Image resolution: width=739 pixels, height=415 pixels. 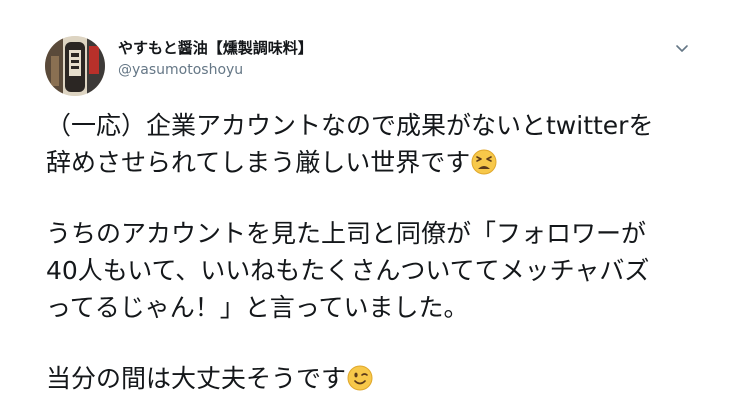 I want to click on tweet-paragraph: 当分の間は大丈夫そうです, so click(x=386, y=378).